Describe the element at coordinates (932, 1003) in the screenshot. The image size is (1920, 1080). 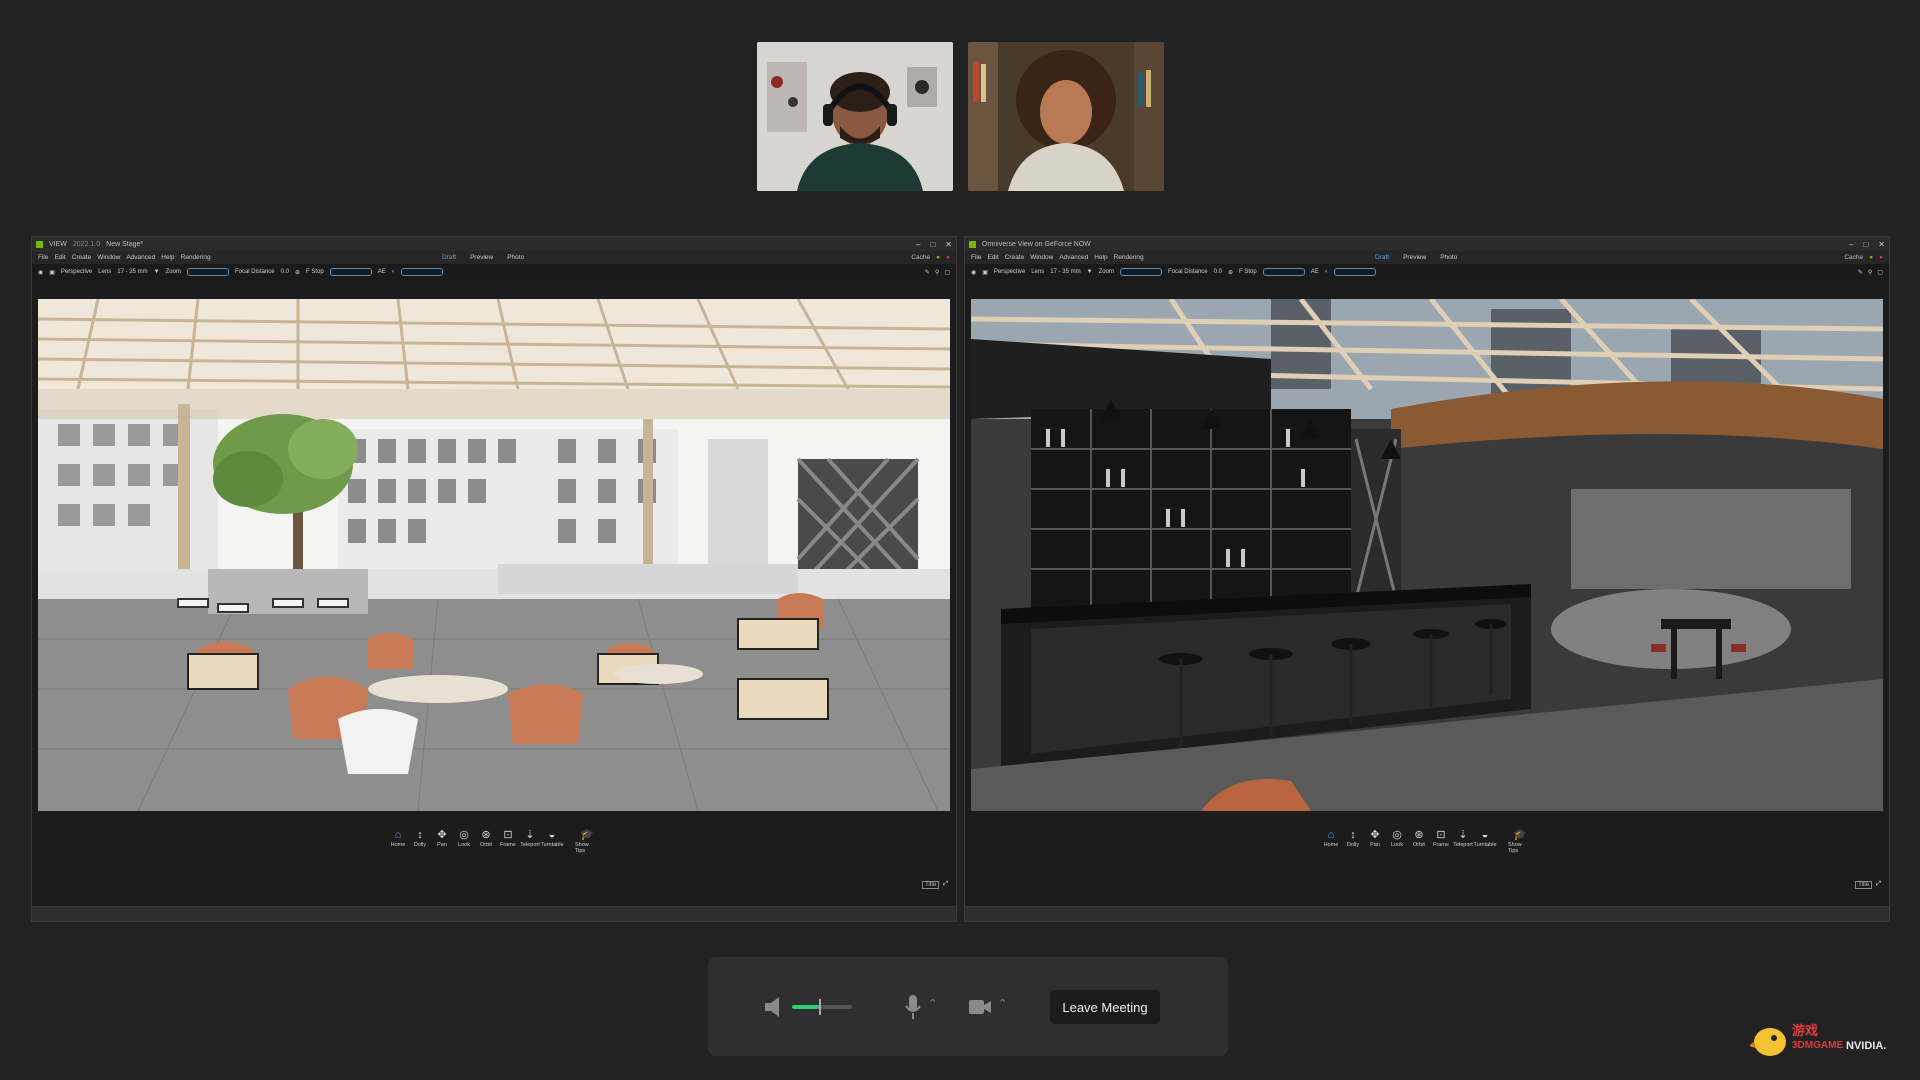
I see `mic-options-chevron-icon: ⌃` at that location.